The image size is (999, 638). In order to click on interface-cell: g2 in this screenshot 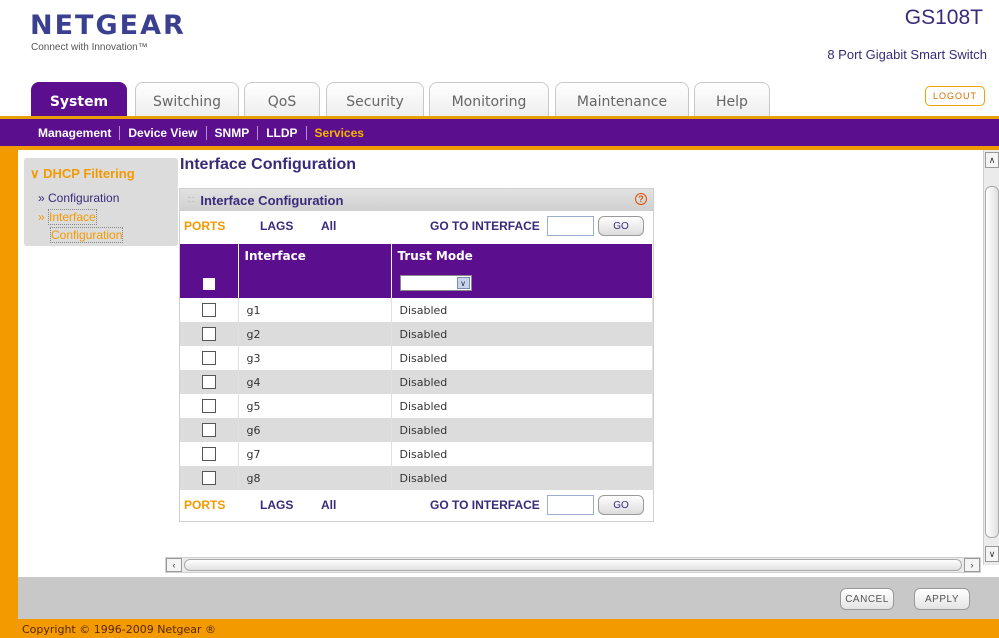, I will do `click(315, 334)`.